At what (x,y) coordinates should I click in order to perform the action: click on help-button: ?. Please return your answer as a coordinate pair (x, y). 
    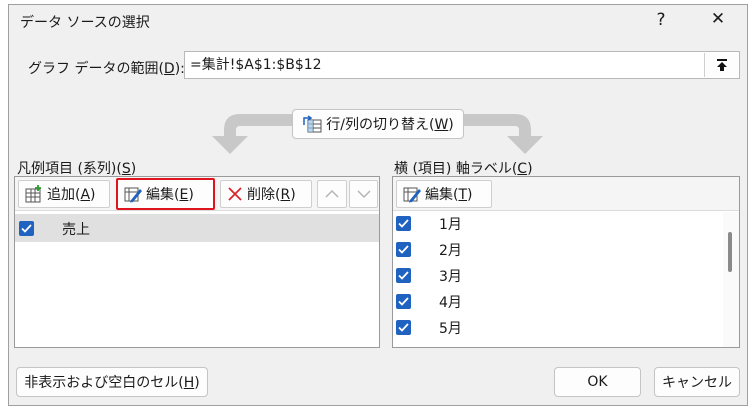
    Looking at the image, I should click on (661, 20).